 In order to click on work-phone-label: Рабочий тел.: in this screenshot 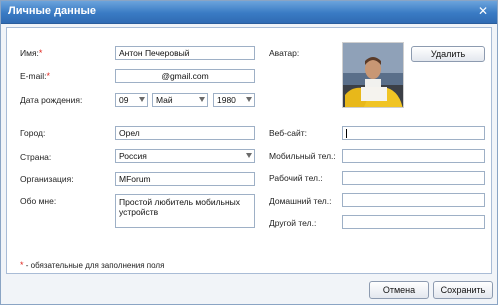, I will do `click(296, 178)`.